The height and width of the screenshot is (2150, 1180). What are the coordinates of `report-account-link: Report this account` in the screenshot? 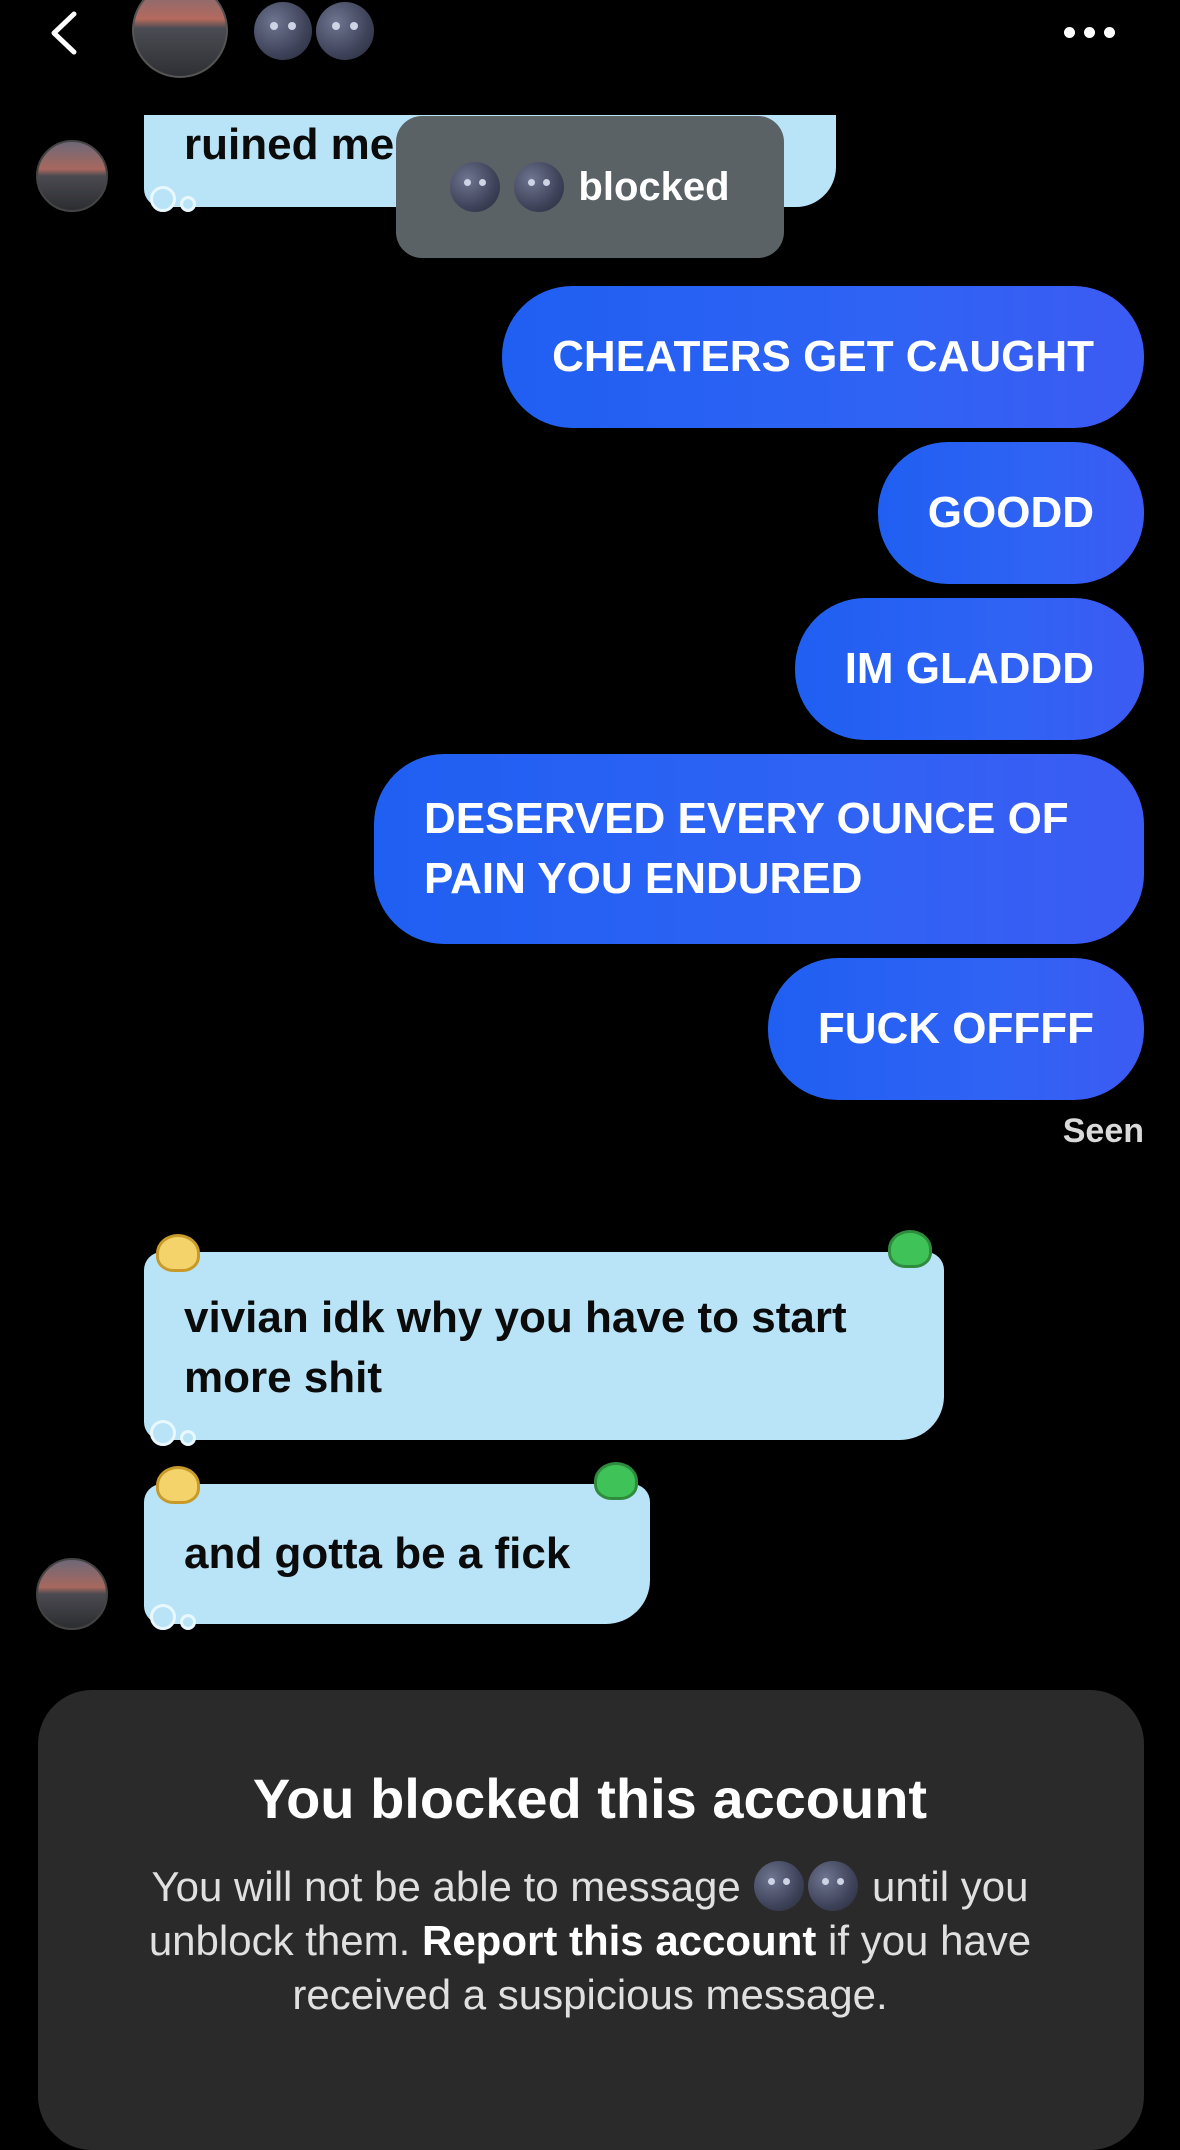 It's located at (619, 1940).